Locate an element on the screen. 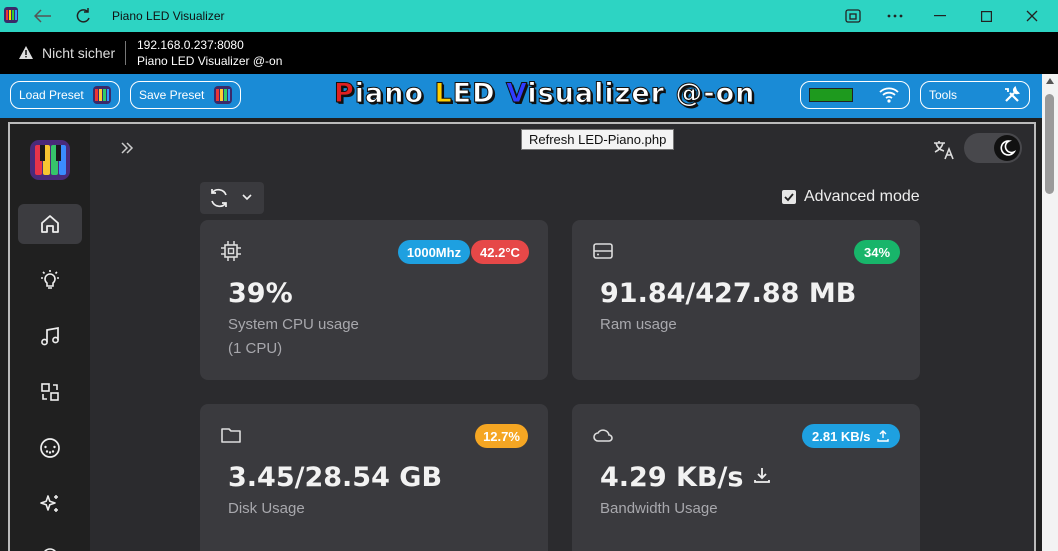 The width and height of the screenshot is (1058, 551). maximize-button is located at coordinates (986, 16).